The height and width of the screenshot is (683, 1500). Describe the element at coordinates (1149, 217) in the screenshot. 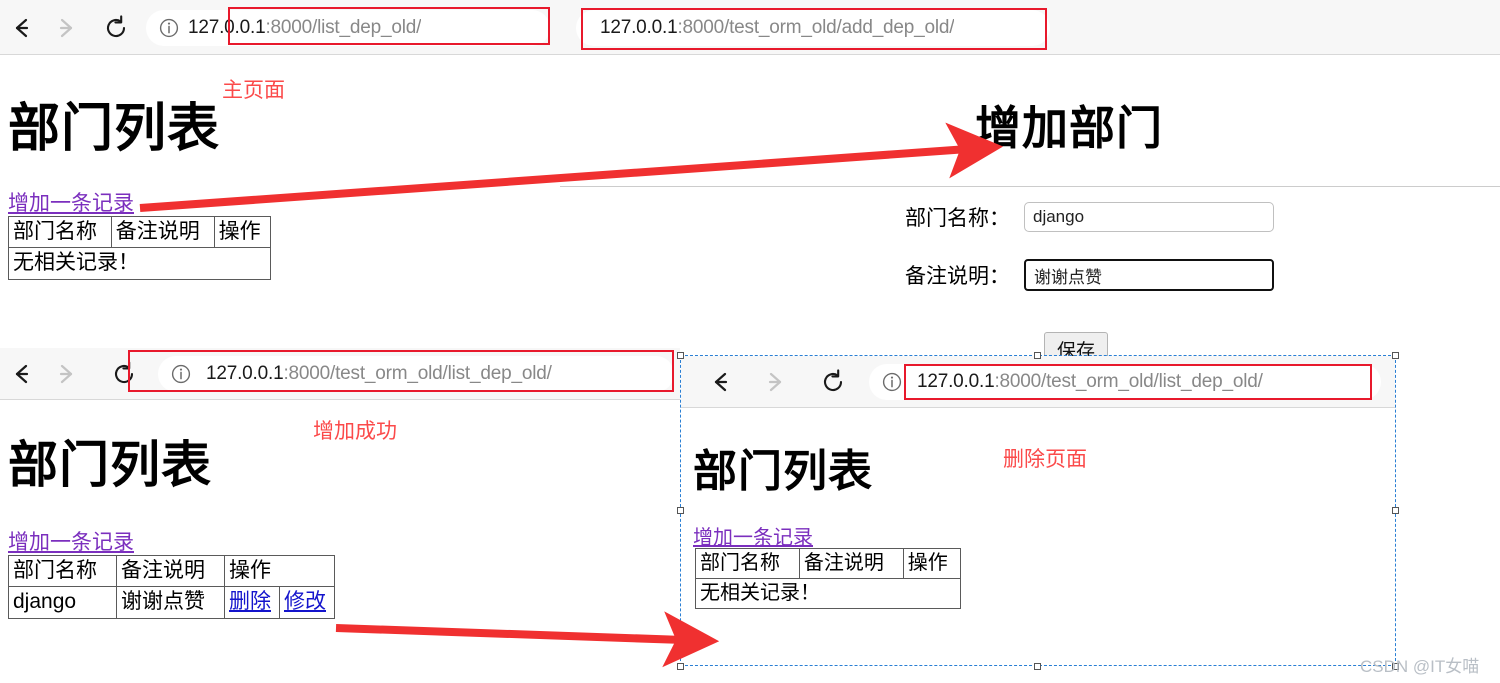

I see `dep-name-input` at that location.